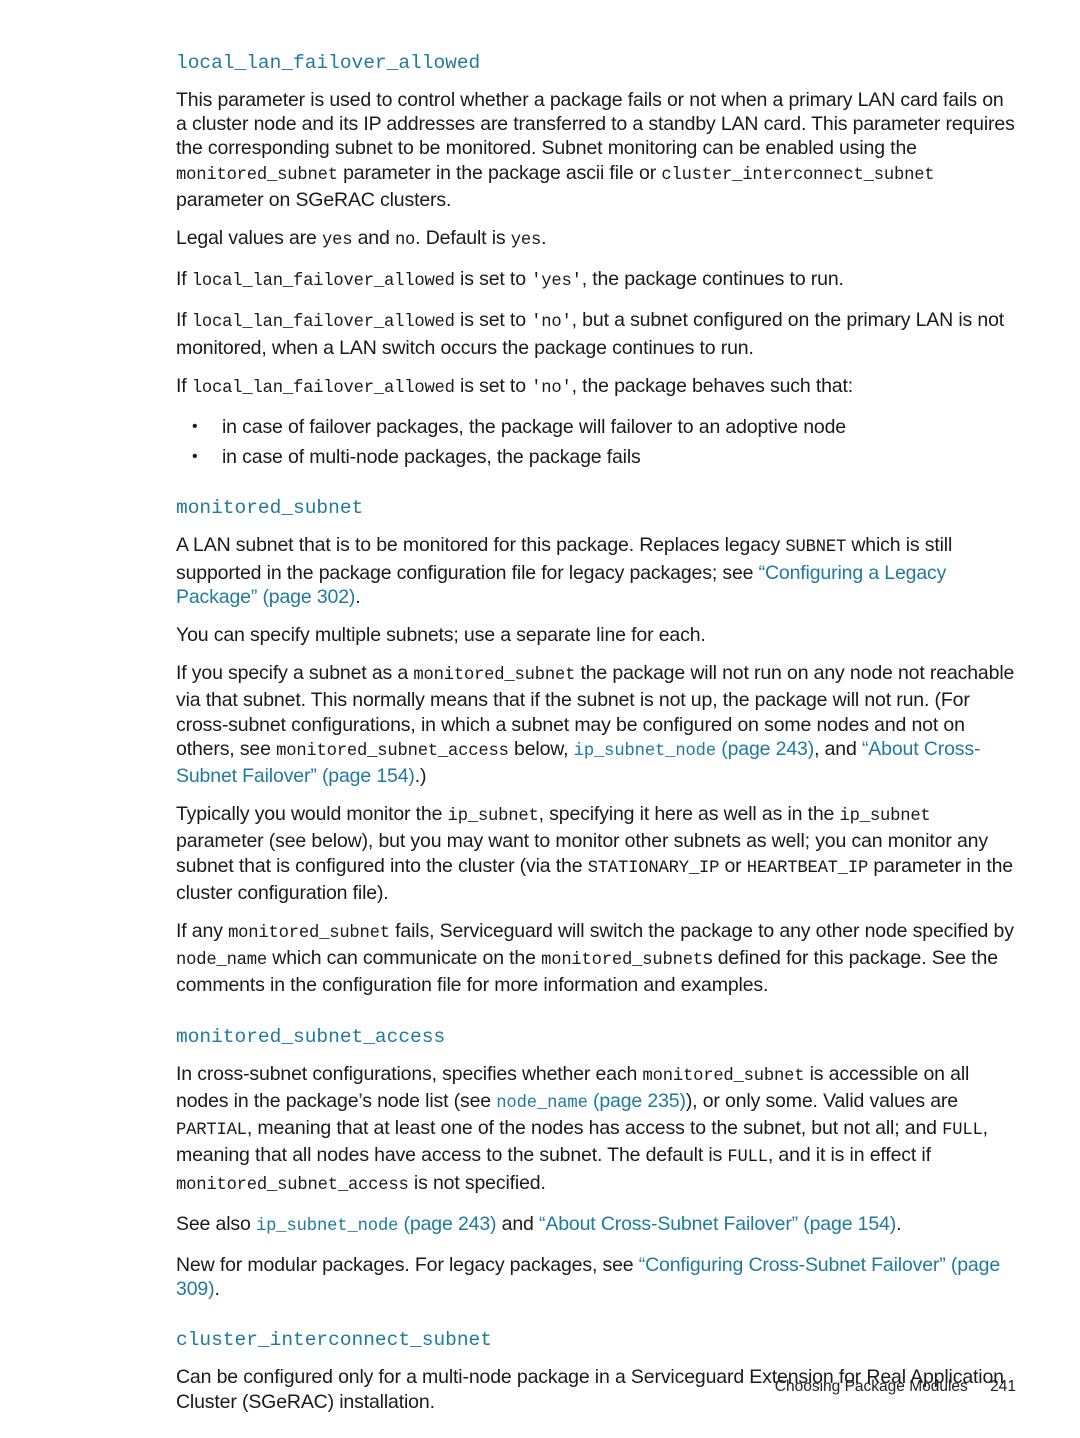 This screenshot has height=1438, width=1080. Describe the element at coordinates (314, 199) in the screenshot. I see `text-span: parameter on SGeRAC clusters.` at that location.